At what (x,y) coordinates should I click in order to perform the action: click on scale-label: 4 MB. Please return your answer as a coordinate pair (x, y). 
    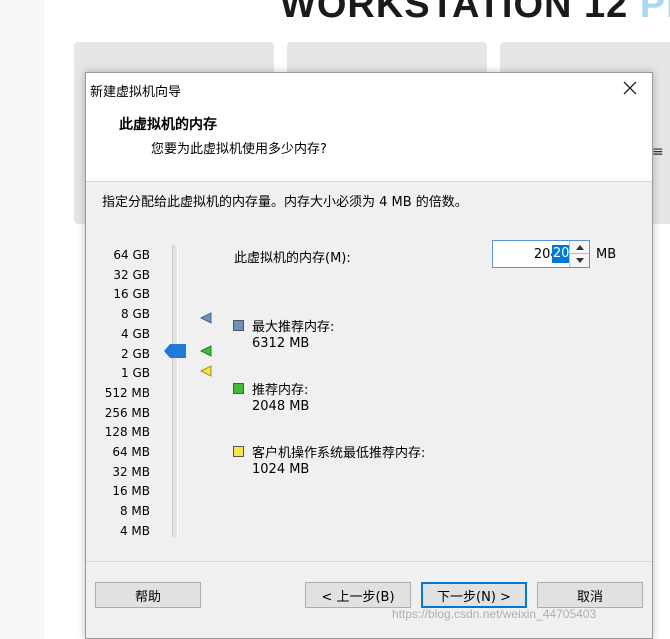
    Looking at the image, I should click on (135, 531).